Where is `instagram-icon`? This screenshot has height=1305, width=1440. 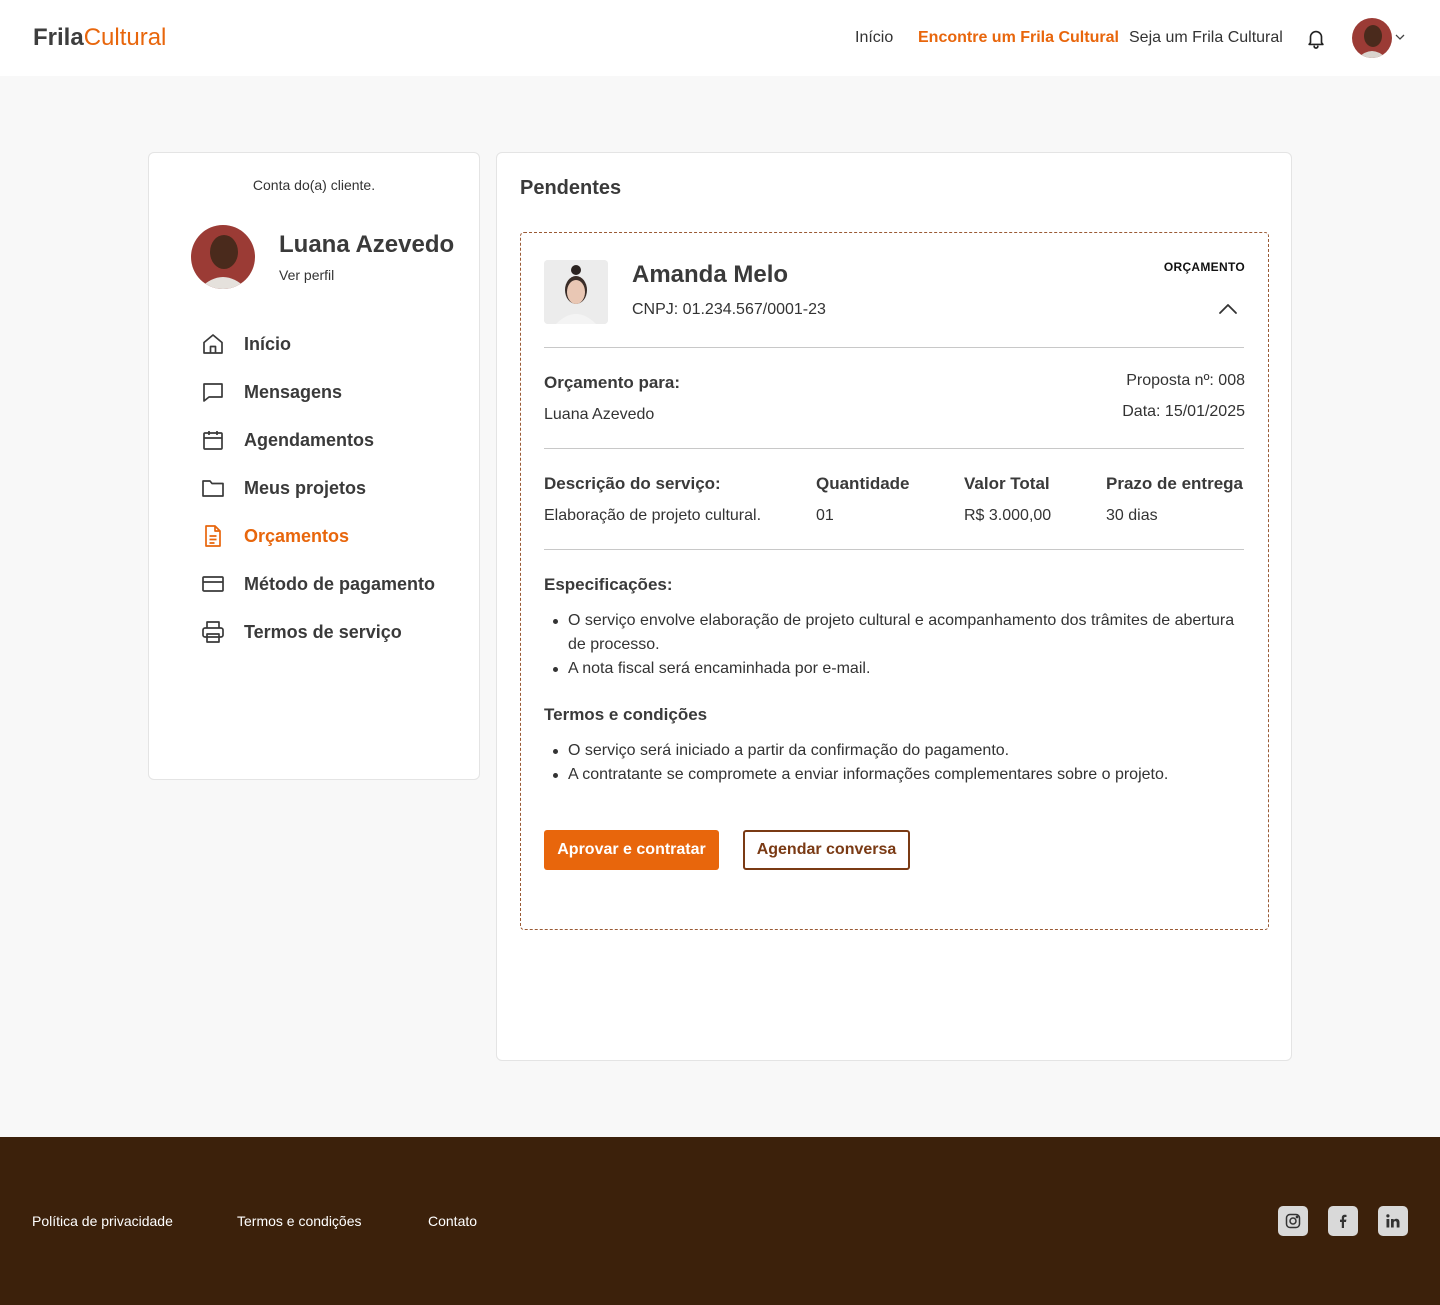 instagram-icon is located at coordinates (1293, 1221).